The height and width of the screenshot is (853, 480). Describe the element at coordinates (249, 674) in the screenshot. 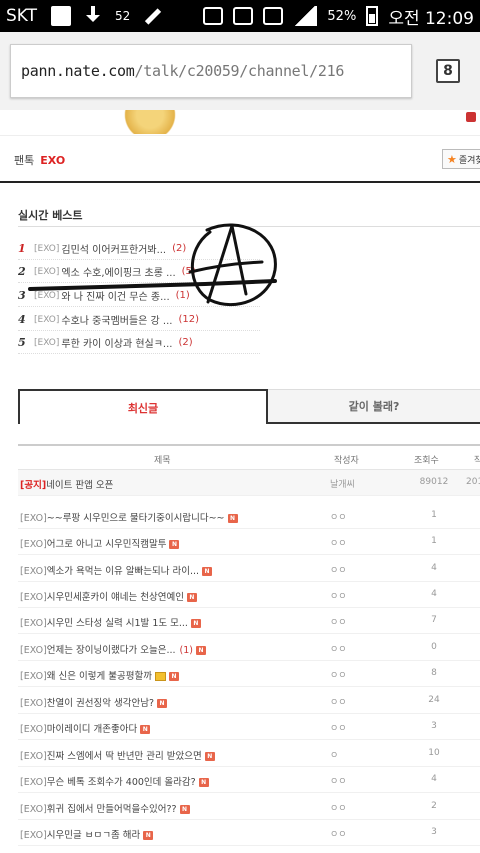

I see `table-row: [EXO]왜 신은 이렇게 불공평할까 N ㅇㅇ 8` at that location.